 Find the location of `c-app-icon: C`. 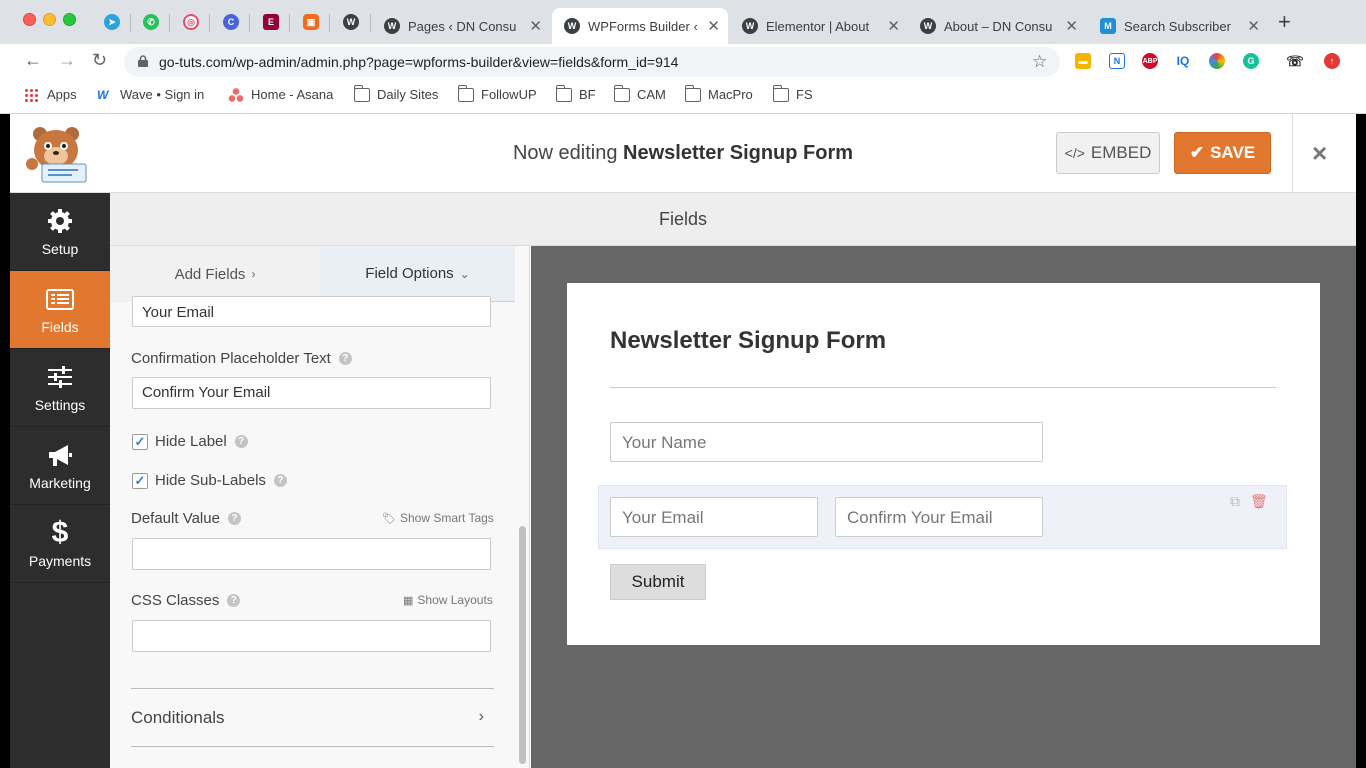

c-app-icon: C is located at coordinates (231, 22).